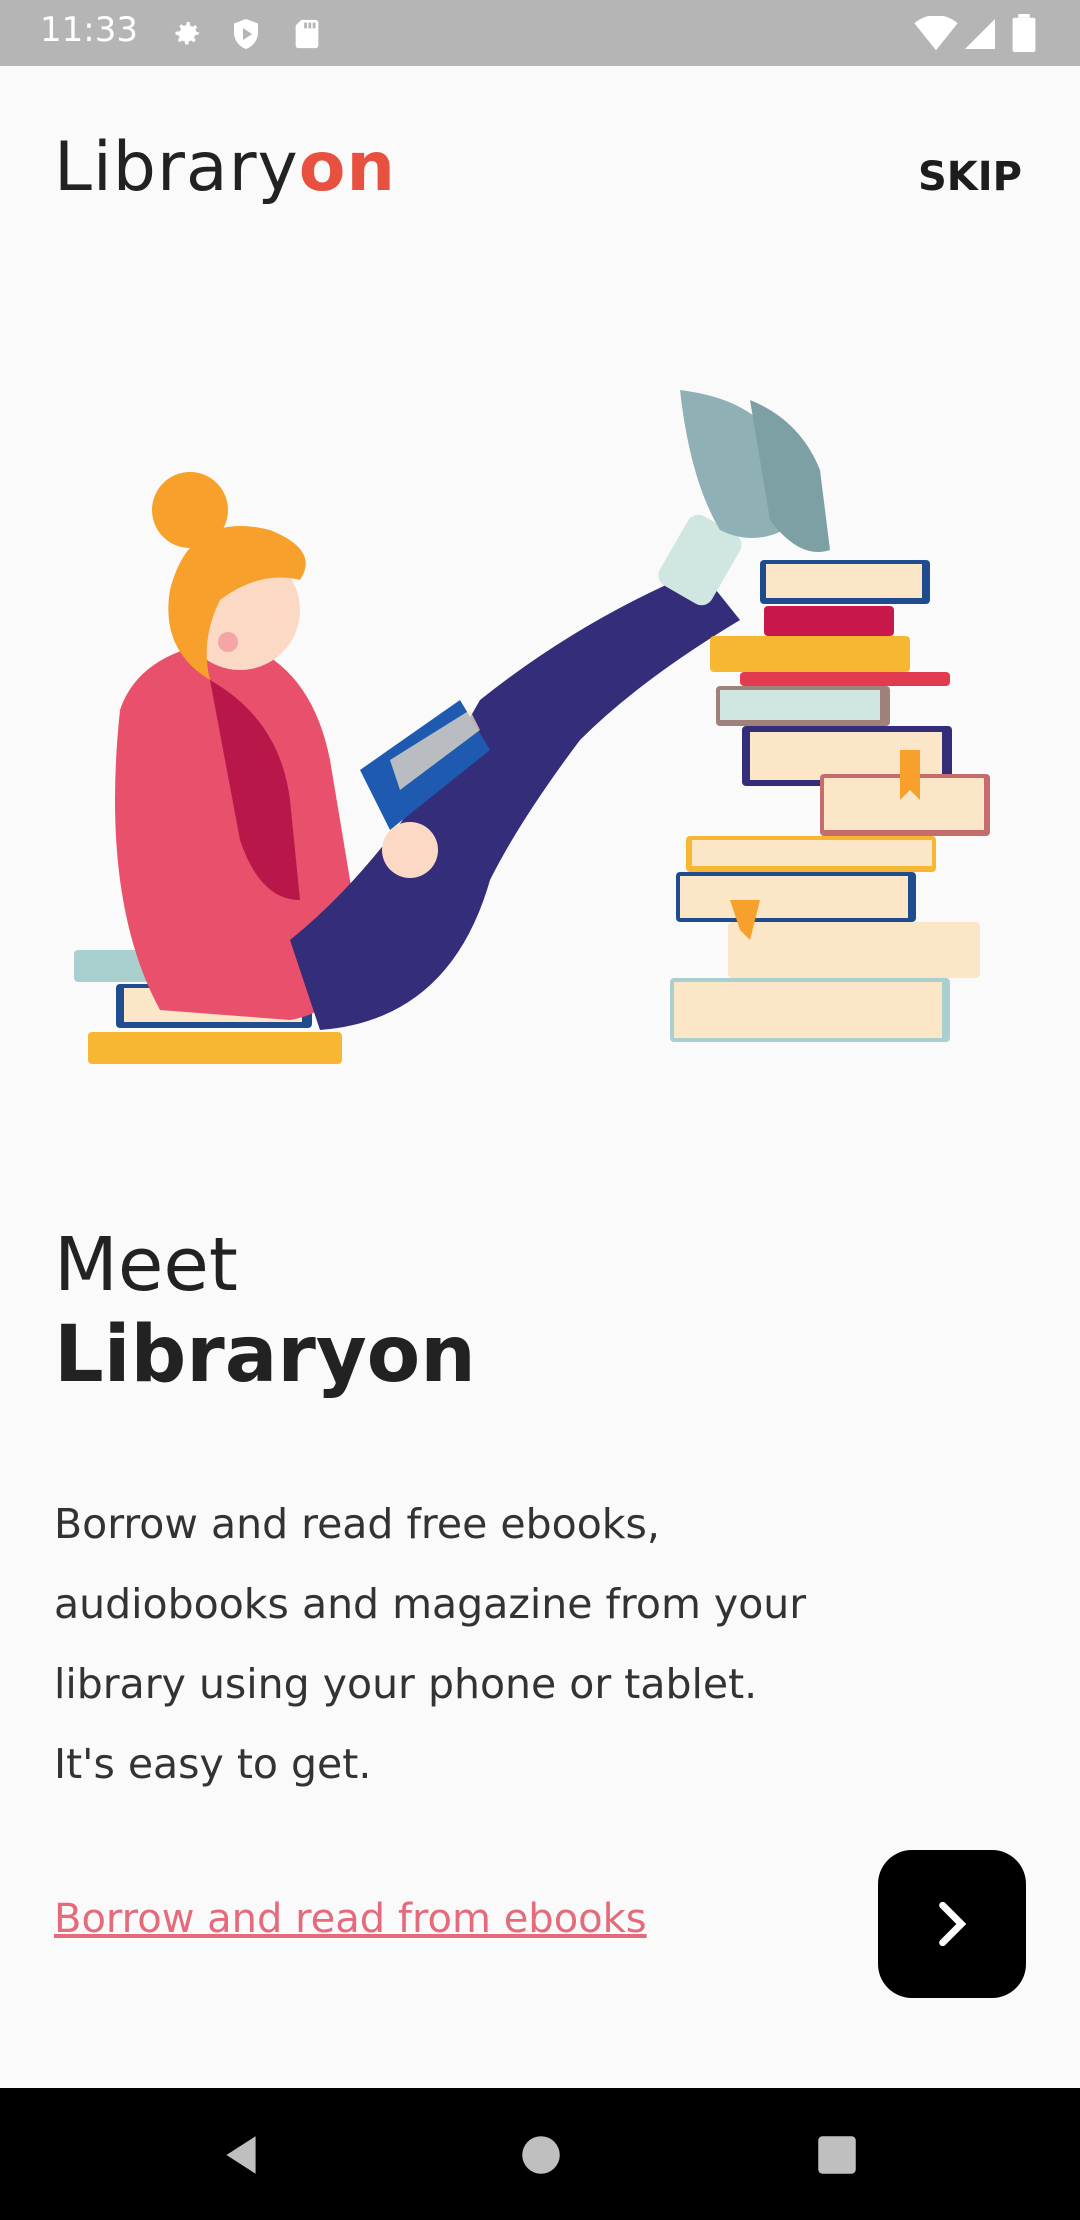 The width and height of the screenshot is (1080, 2220). What do you see at coordinates (936, 35) in the screenshot?
I see `wifi-icon` at bounding box center [936, 35].